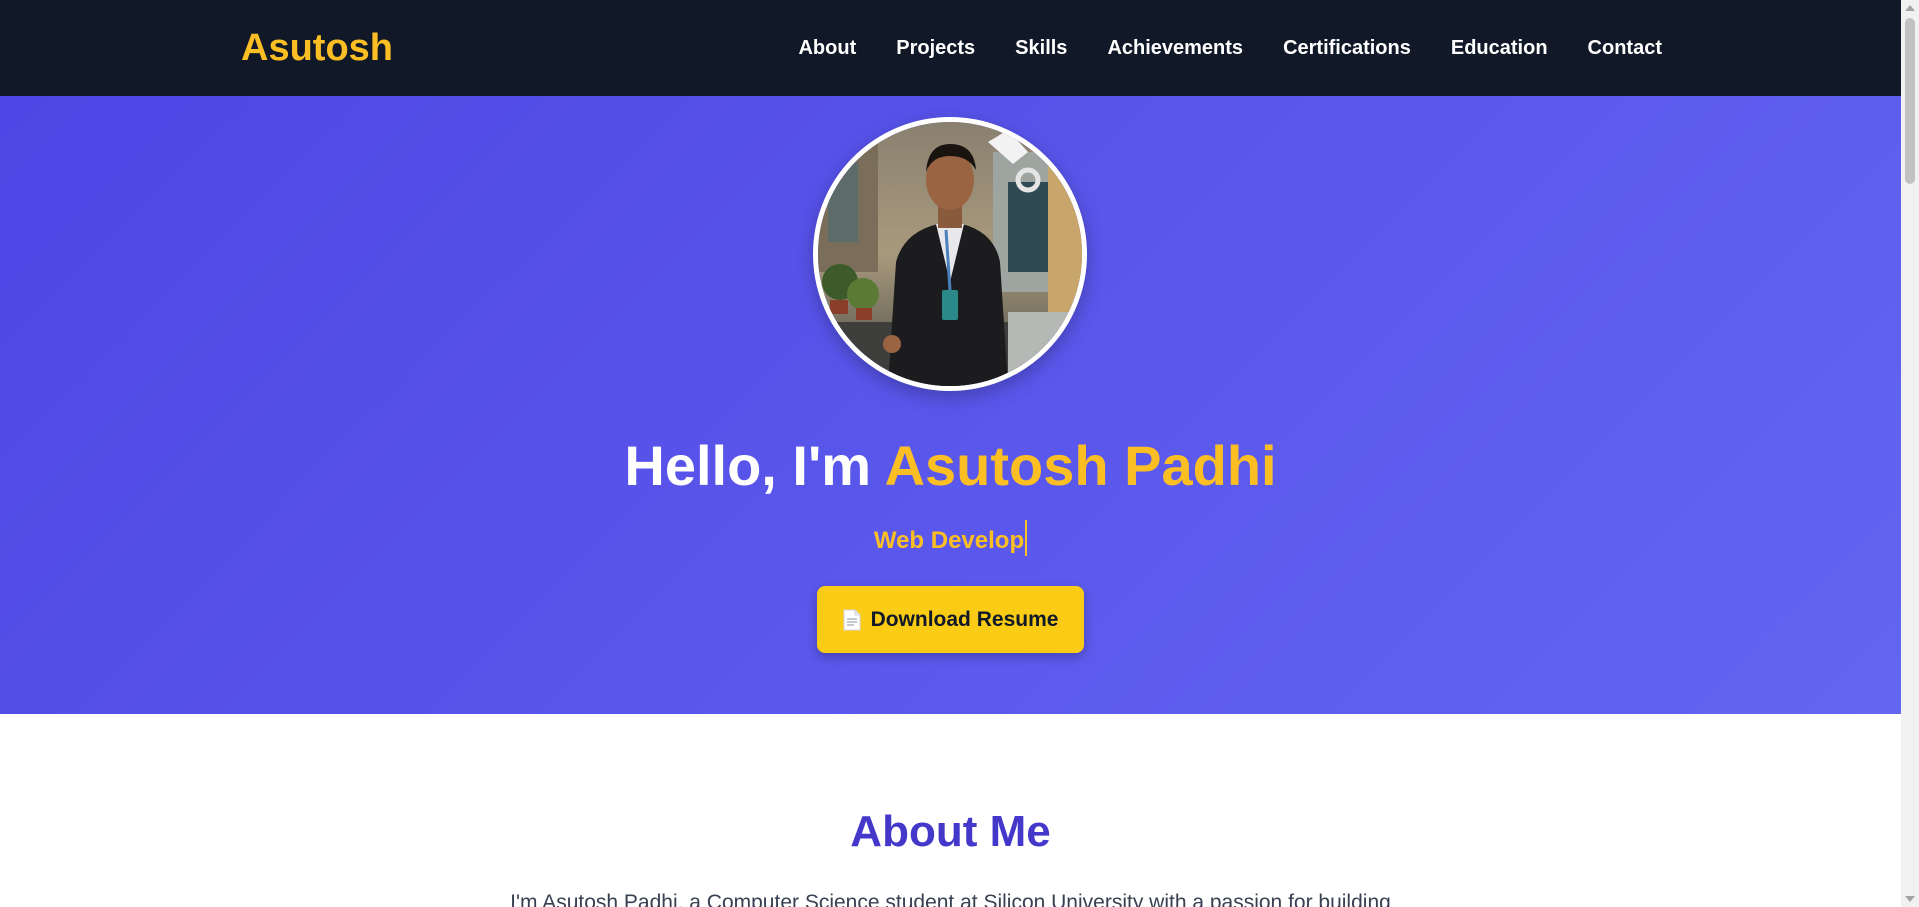 The height and width of the screenshot is (907, 1919). Describe the element at coordinates (1175, 48) in the screenshot. I see `nav-link-achievements: Achievements` at that location.